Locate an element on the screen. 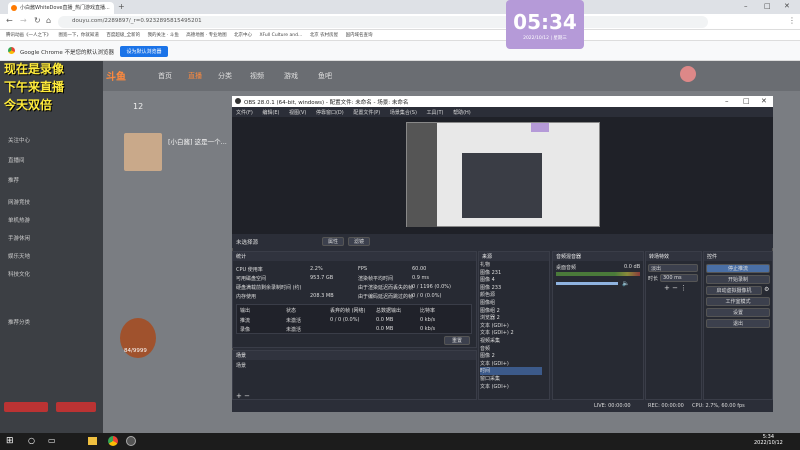 The height and width of the screenshot is (450, 800). speaker-icon: 🔈 is located at coordinates (625, 283).